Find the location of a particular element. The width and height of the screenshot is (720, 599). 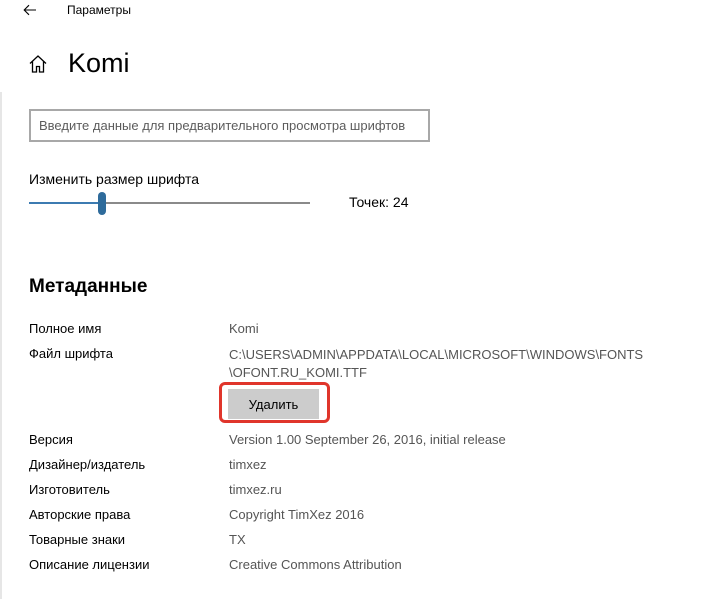

manufacturer-label: Изготовитель is located at coordinates (69, 489).